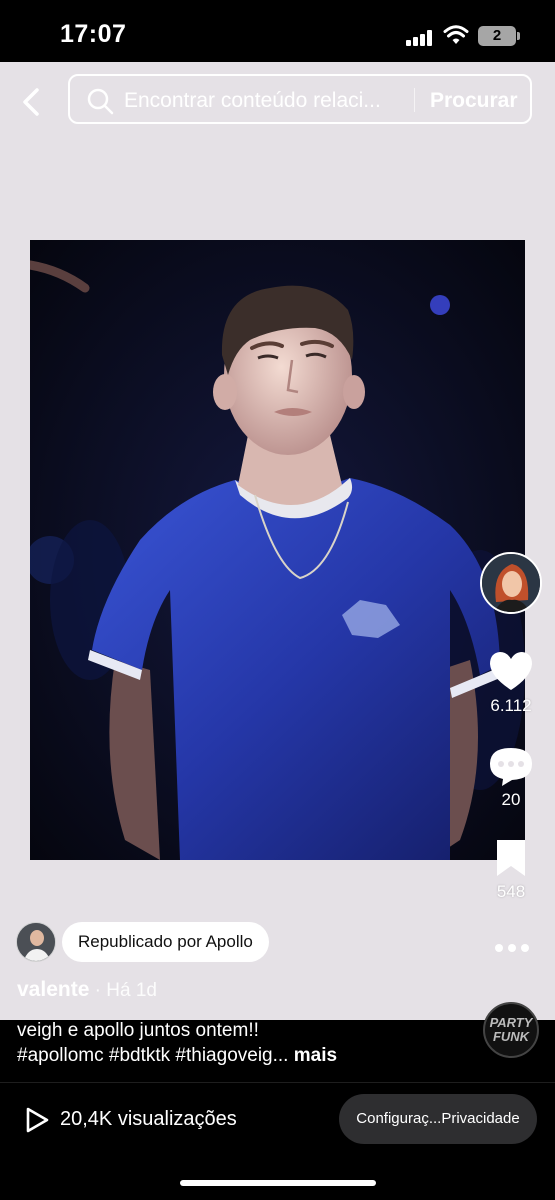  I want to click on search-divider, so click(414, 100).